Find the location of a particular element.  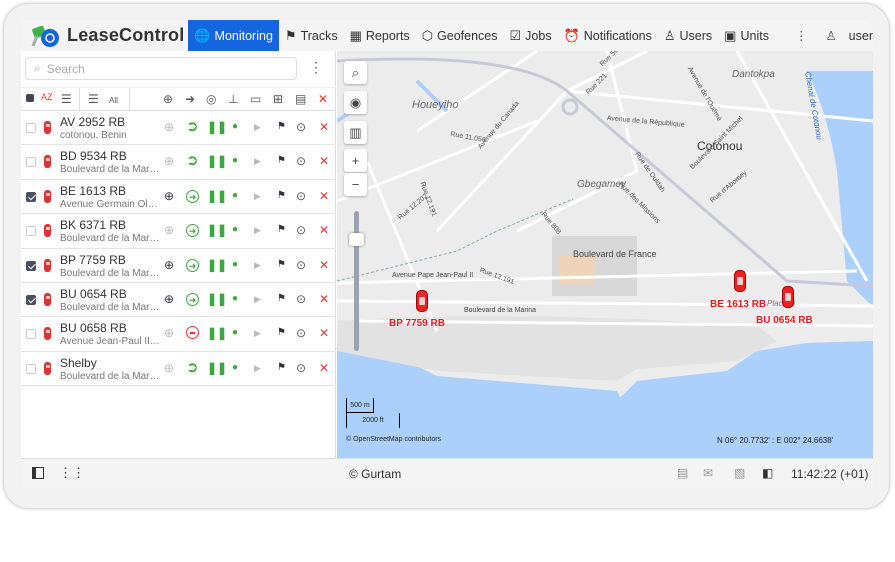

logo: LeaseControl is located at coordinates (104, 35).